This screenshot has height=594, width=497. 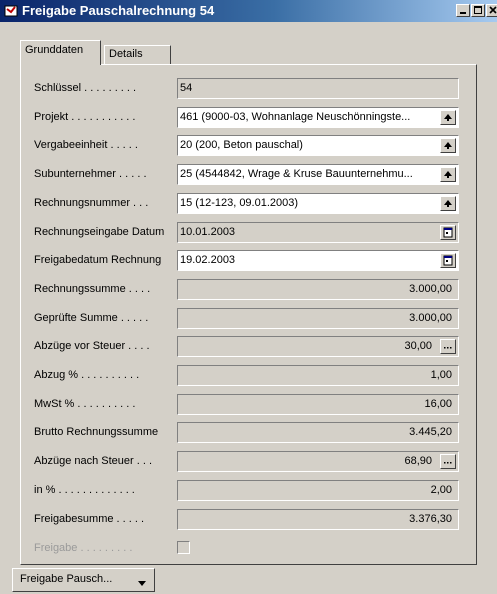 What do you see at coordinates (418, 461) in the screenshot?
I see `abzuege-nach-steuer-value: 68,90` at bounding box center [418, 461].